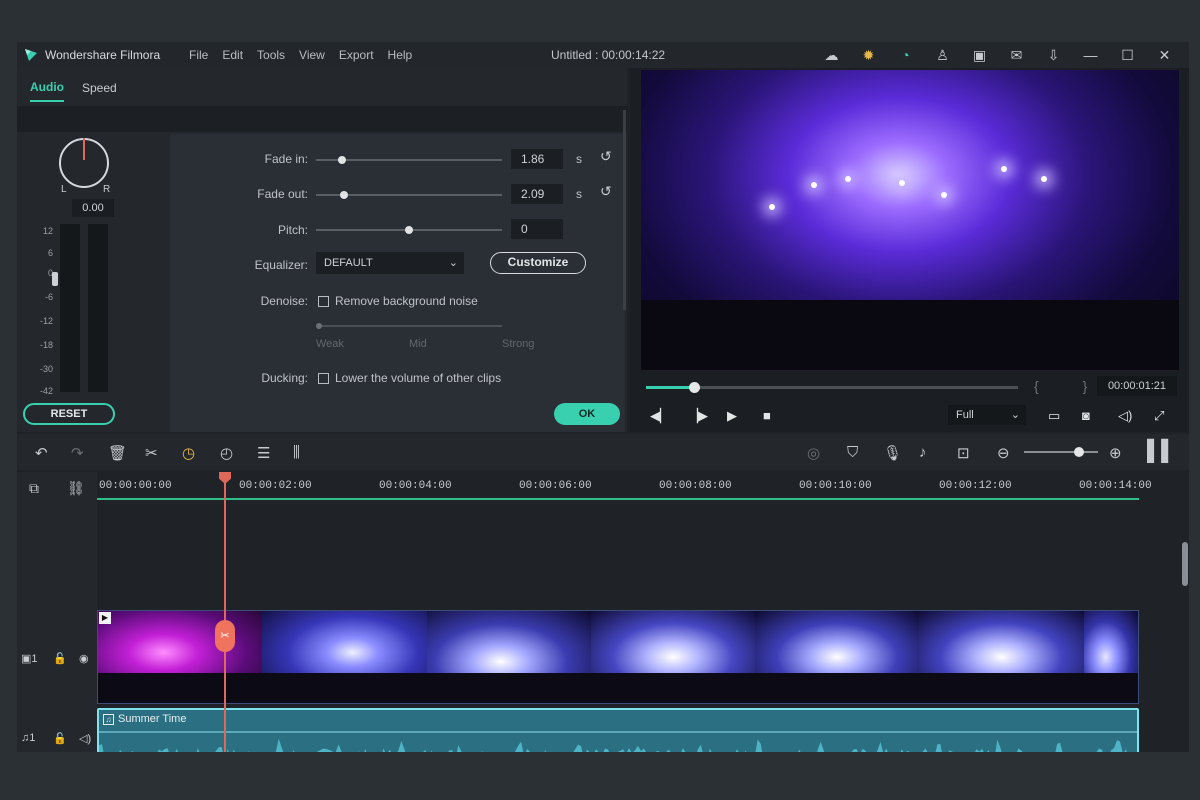 The width and height of the screenshot is (1200, 800). Describe the element at coordinates (323, 378) in the screenshot. I see `ducking-checkbox` at that location.